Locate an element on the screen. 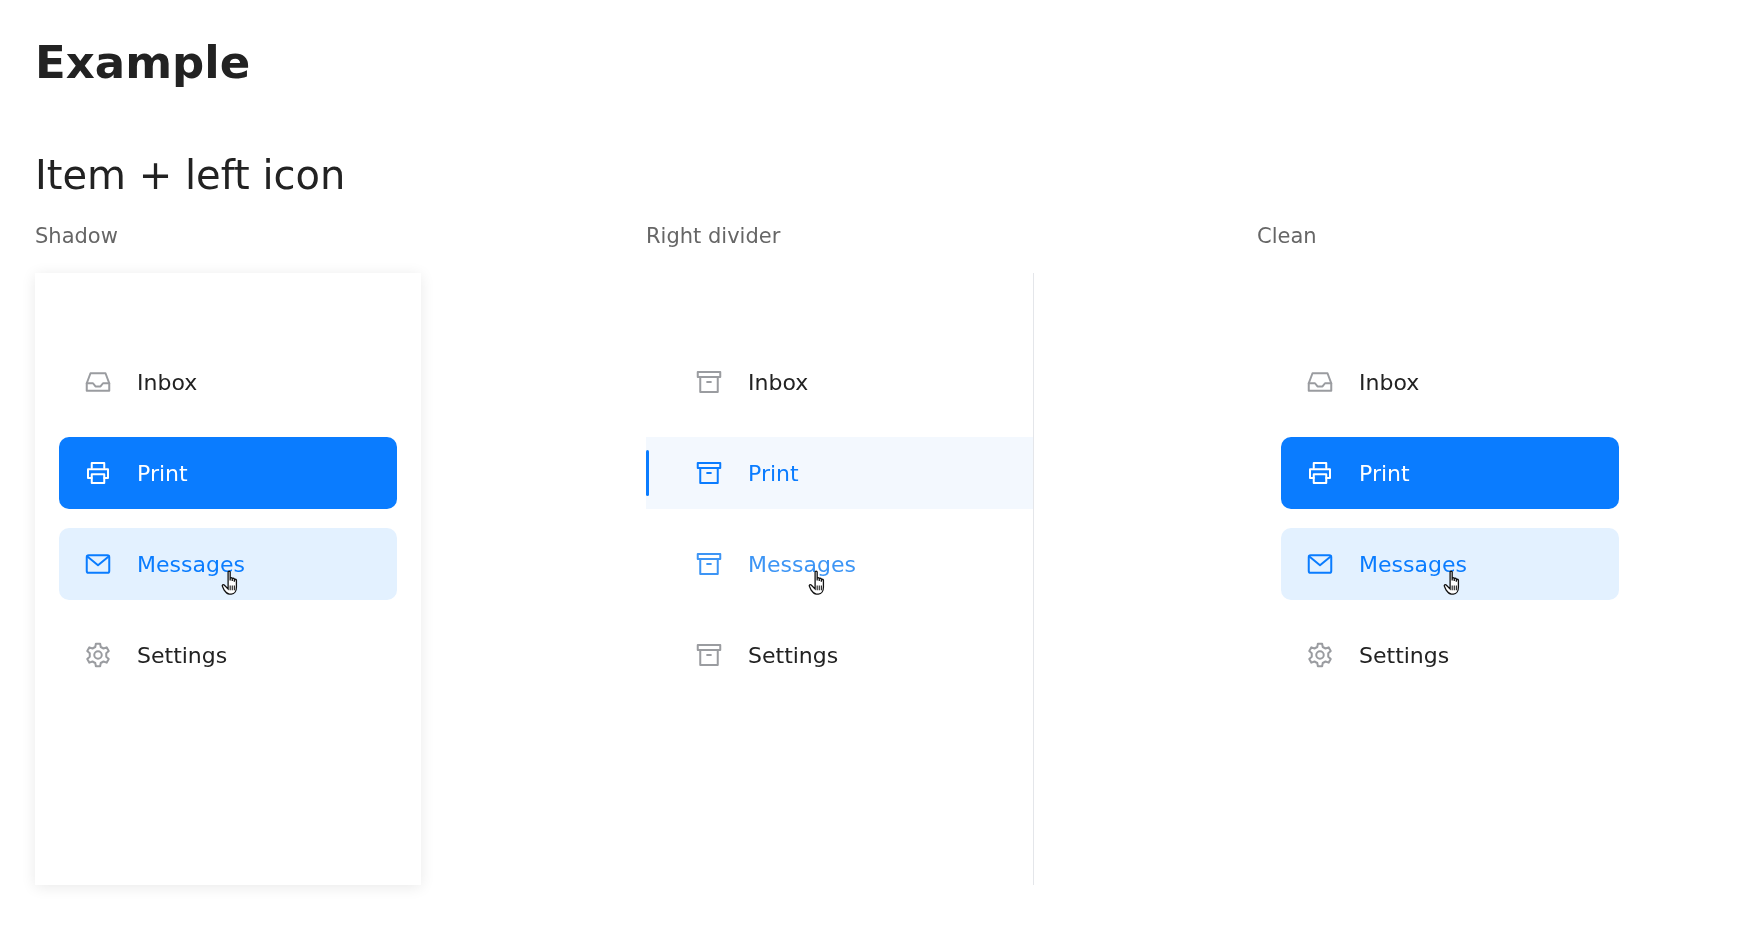 The height and width of the screenshot is (944, 1748). variant-label: Clean is located at coordinates (1287, 236).